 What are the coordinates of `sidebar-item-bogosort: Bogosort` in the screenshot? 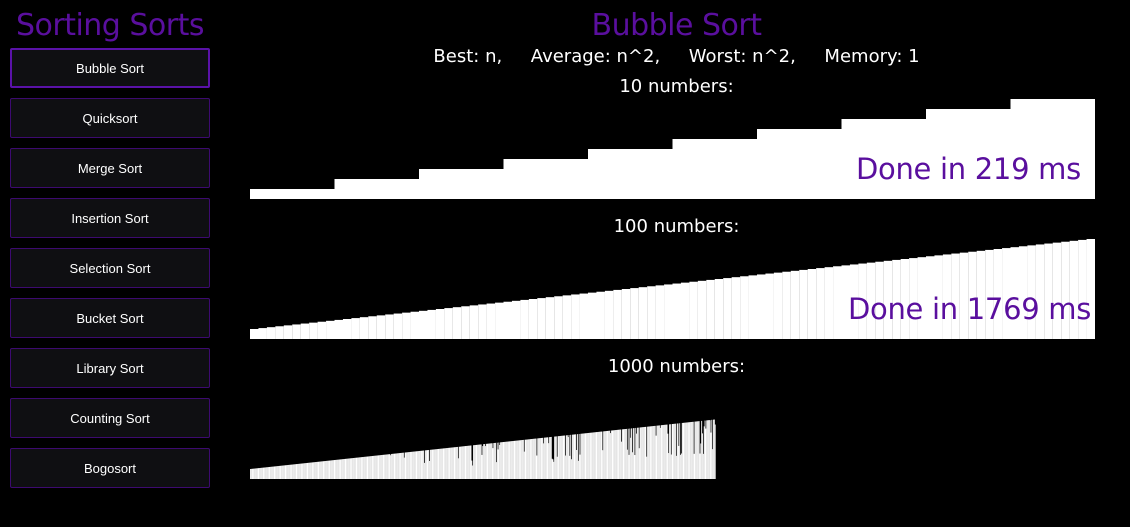 It's located at (110, 468).